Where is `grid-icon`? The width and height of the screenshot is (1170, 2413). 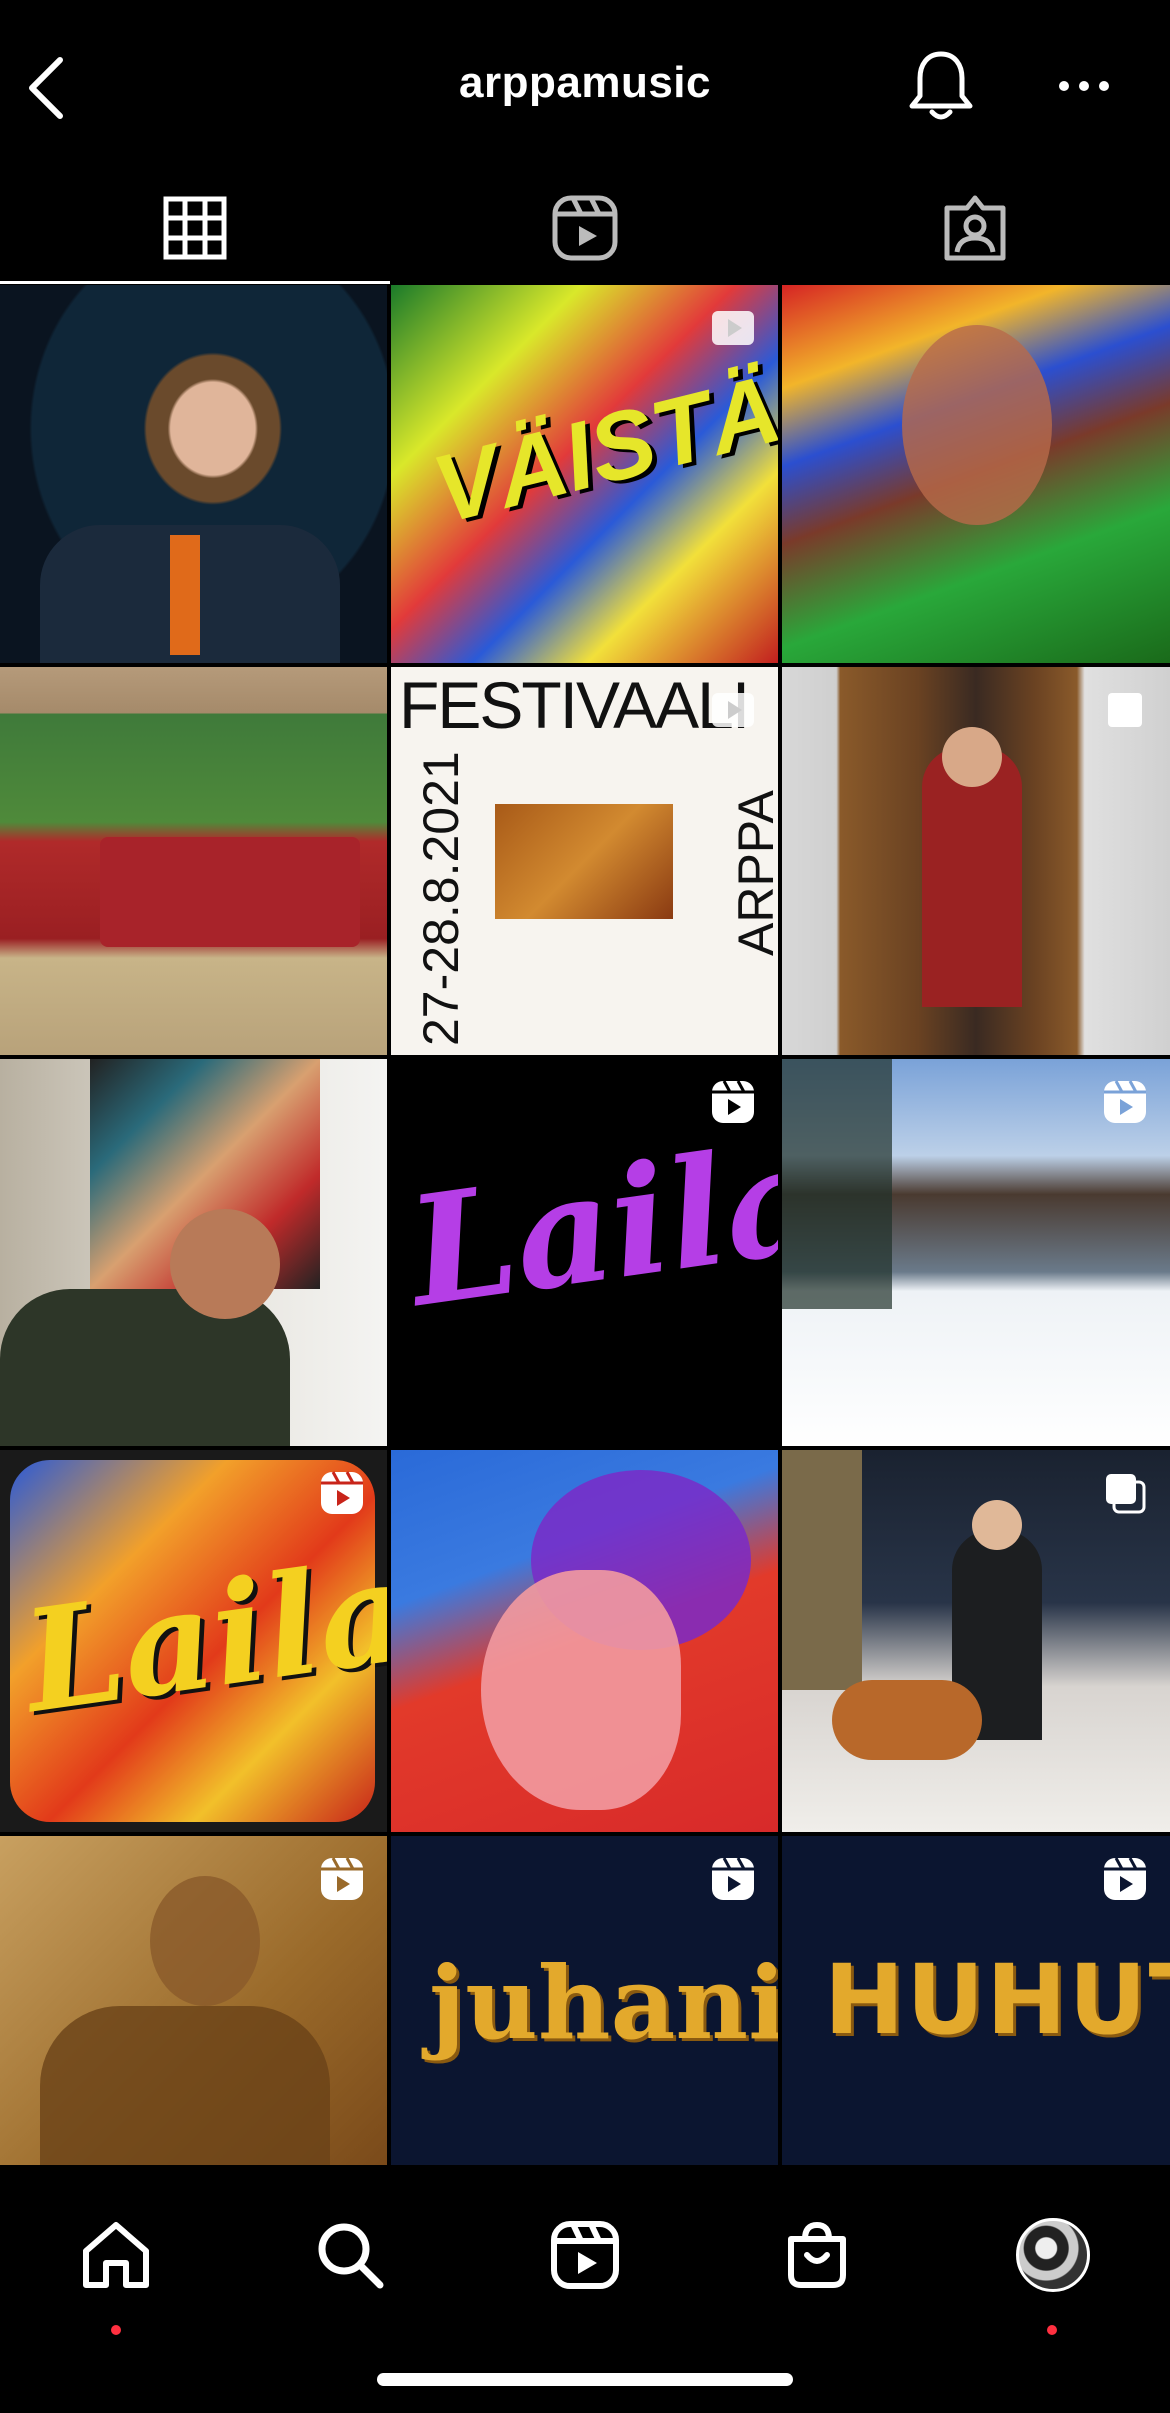 grid-icon is located at coordinates (195, 228).